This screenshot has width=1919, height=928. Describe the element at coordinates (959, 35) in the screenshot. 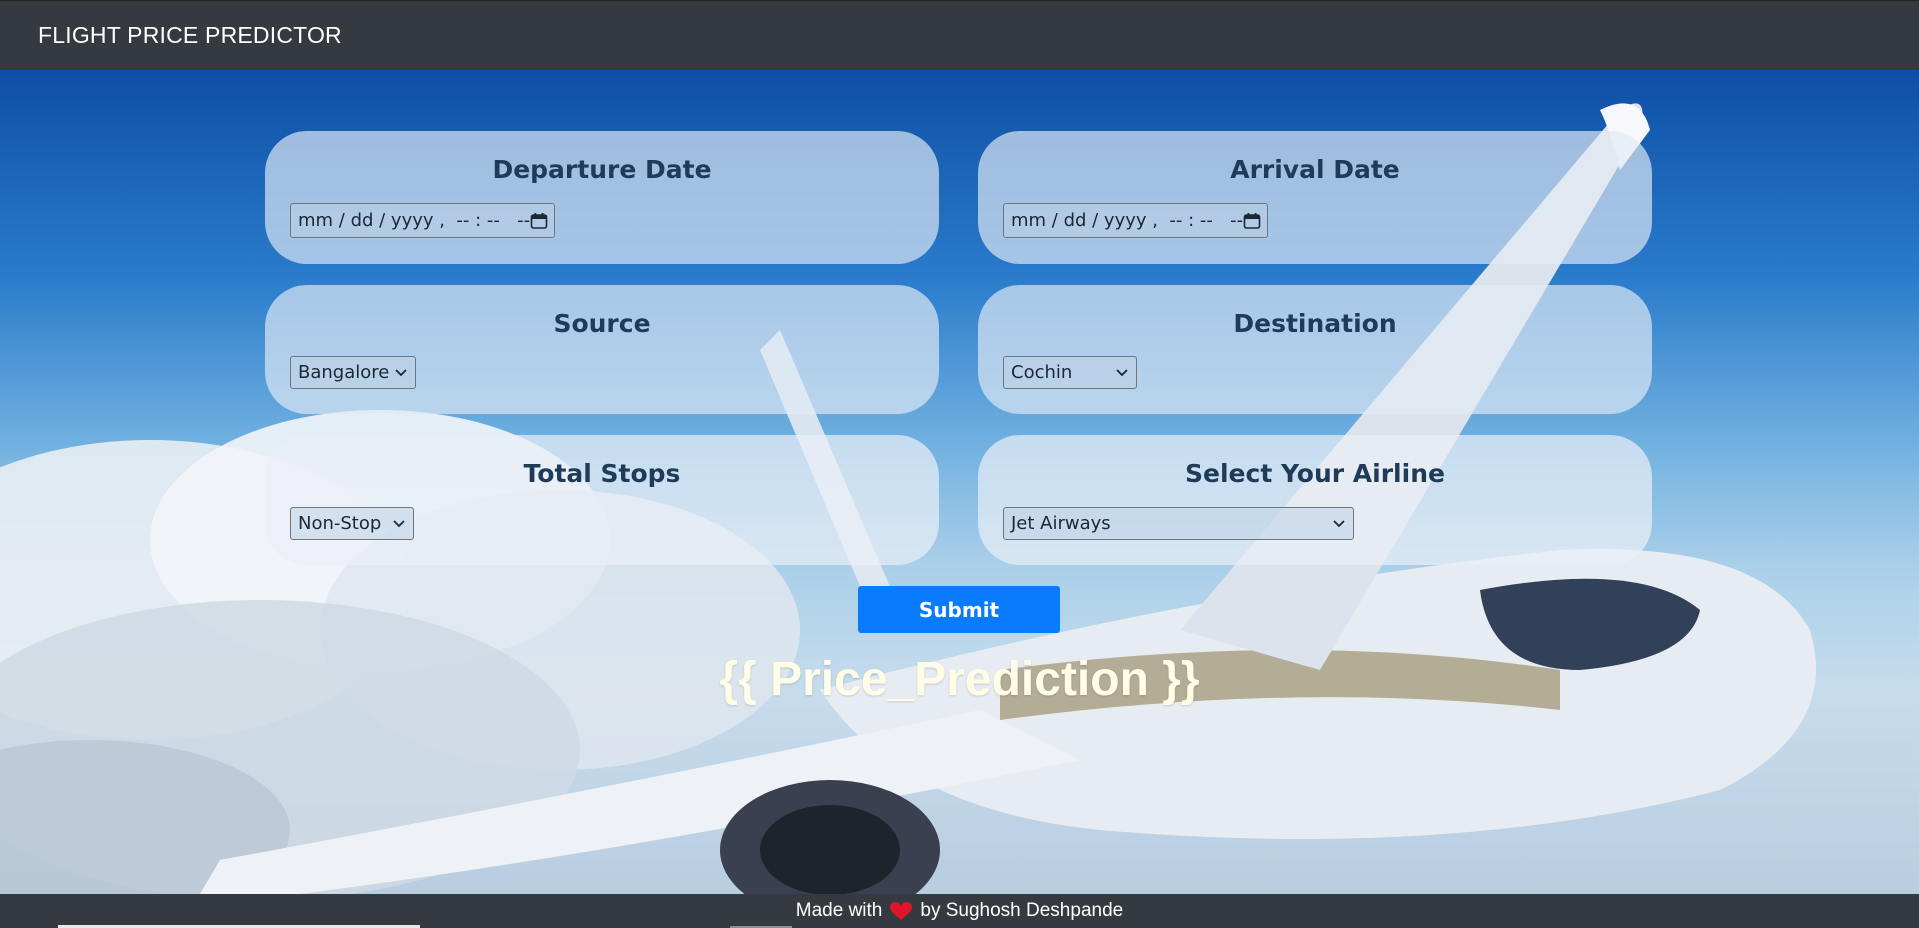

I see `navbar: FLIGHT PRICE PREDICTOR` at that location.